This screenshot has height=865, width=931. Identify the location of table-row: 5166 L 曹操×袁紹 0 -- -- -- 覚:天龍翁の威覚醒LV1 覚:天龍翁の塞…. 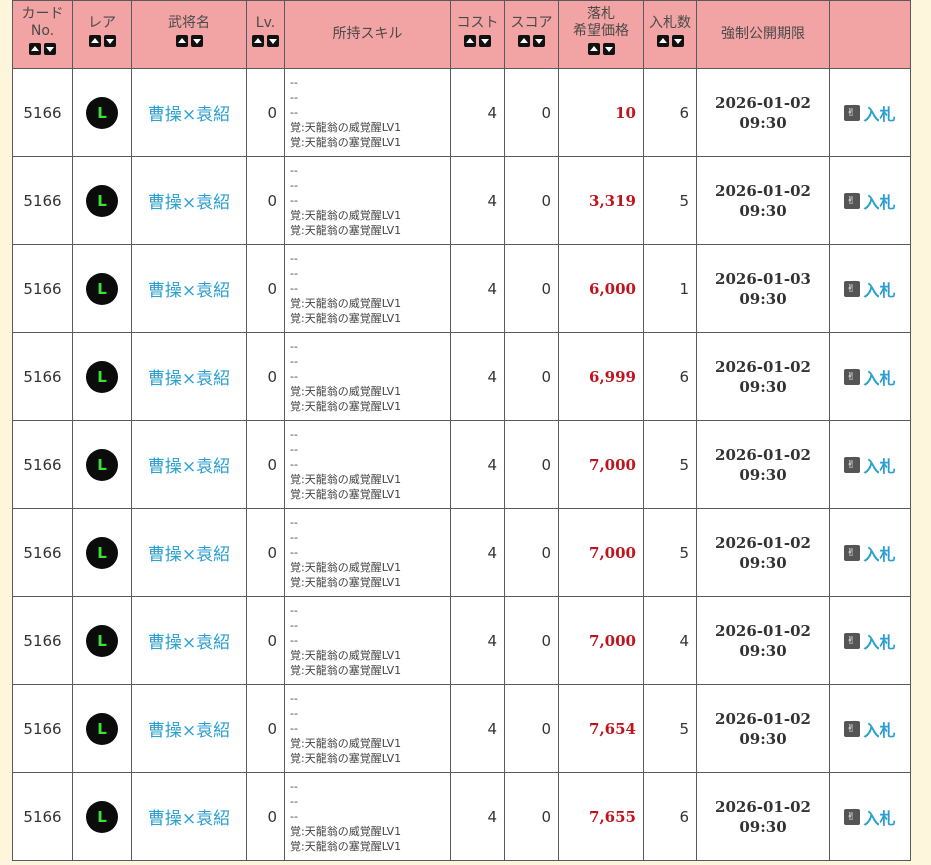
(461, 376).